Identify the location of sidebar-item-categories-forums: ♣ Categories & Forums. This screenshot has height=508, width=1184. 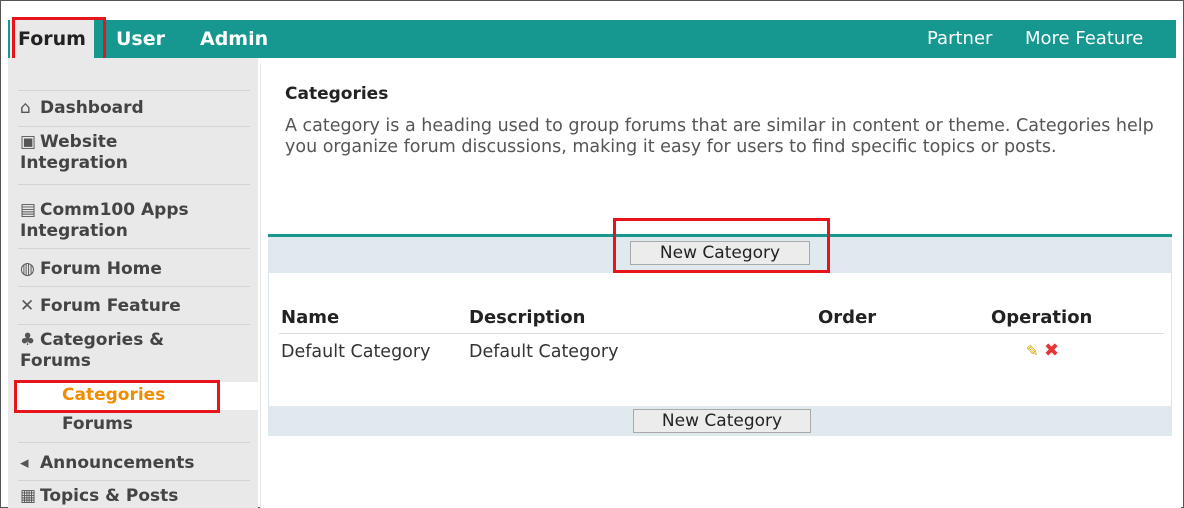
(92, 351).